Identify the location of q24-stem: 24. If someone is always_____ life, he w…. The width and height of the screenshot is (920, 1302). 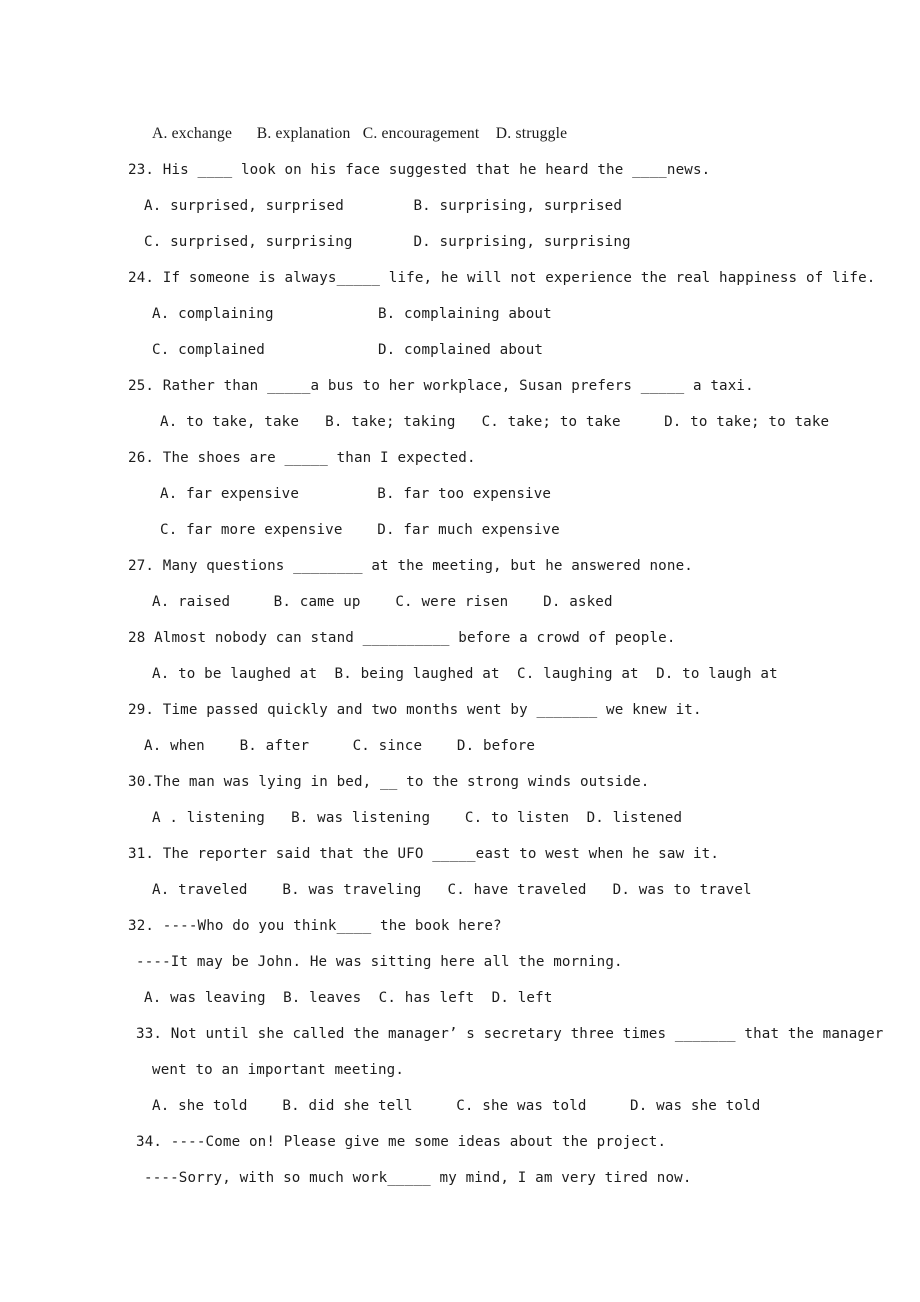
(502, 278).